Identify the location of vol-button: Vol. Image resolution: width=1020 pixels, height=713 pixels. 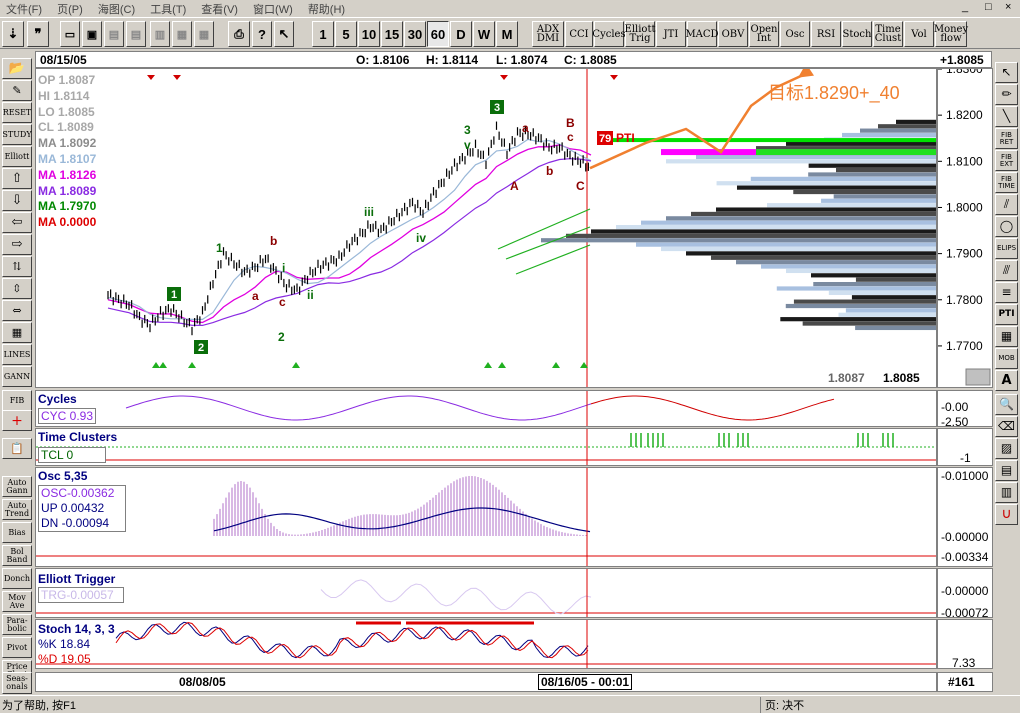
(919, 34).